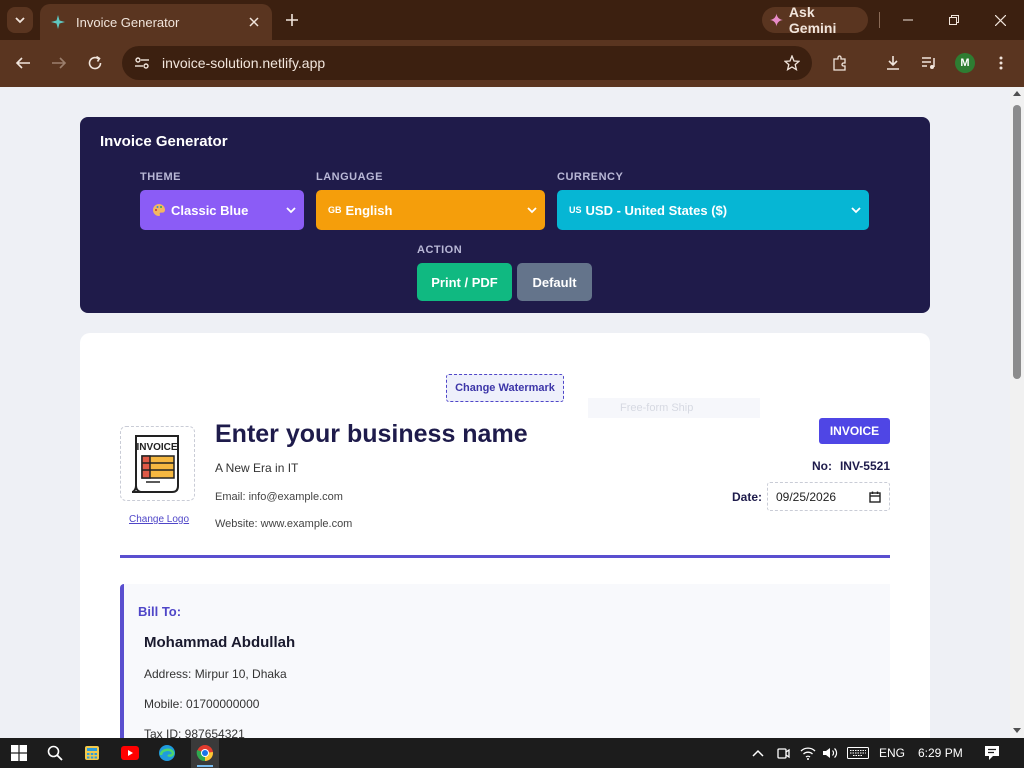 The height and width of the screenshot is (768, 1024). Describe the element at coordinates (283, 524) in the screenshot. I see `business-website: Website: www.example.com` at that location.